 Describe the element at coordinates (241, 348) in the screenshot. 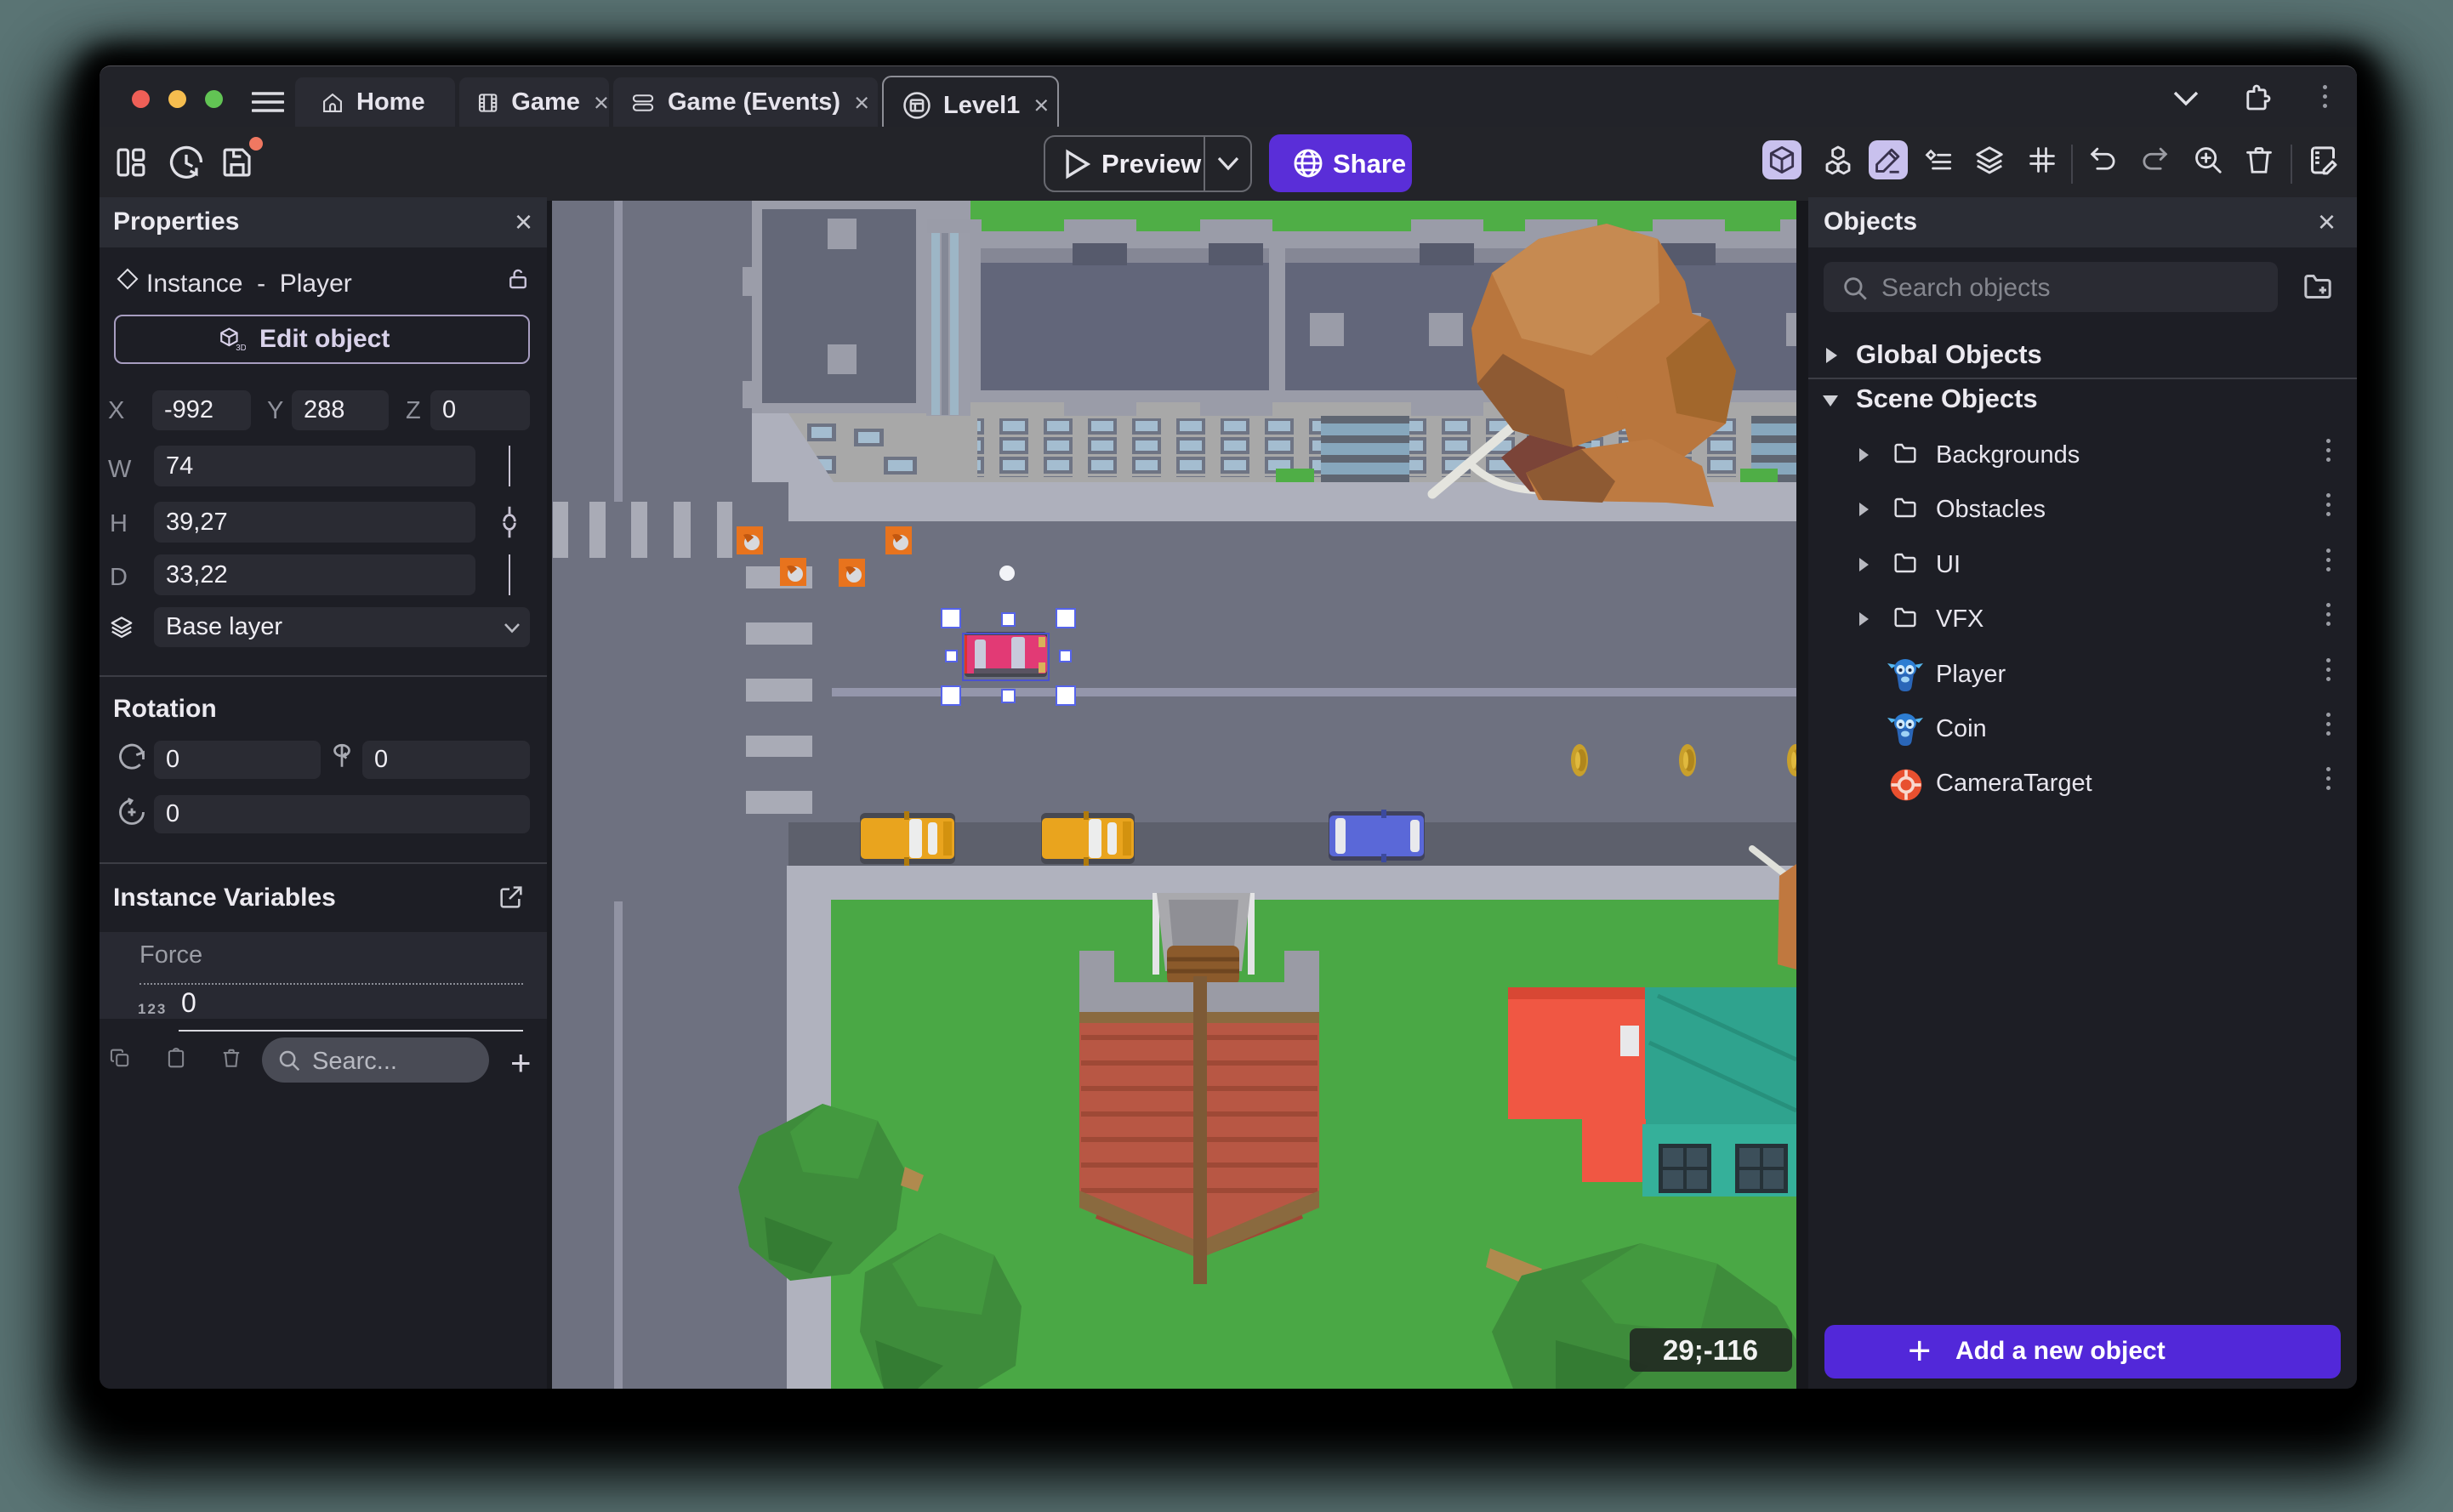

I see `svg-text: 3D` at that location.